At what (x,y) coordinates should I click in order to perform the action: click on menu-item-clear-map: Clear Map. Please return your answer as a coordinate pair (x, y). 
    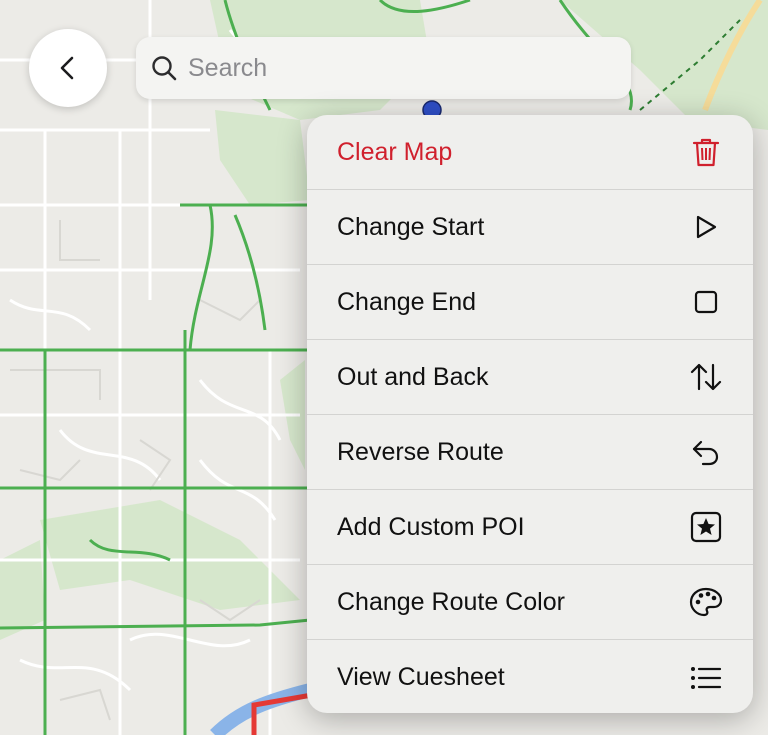
    Looking at the image, I should click on (530, 152).